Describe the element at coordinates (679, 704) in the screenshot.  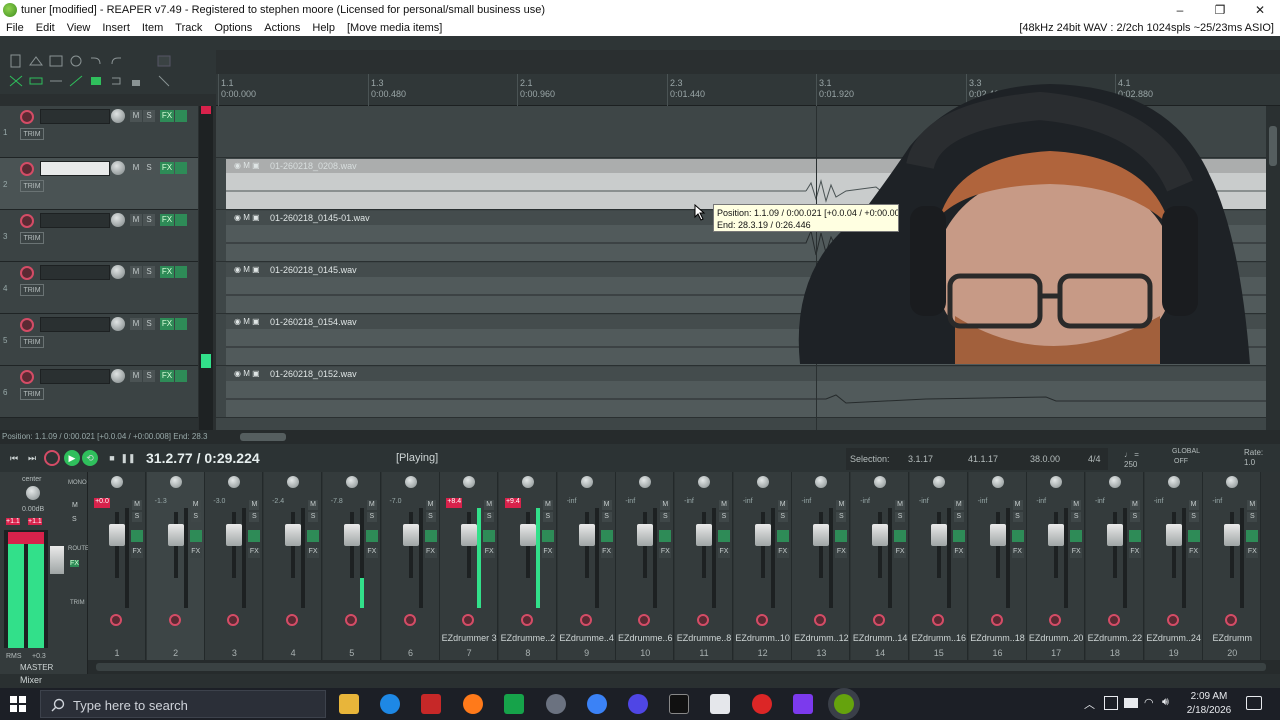
I see `terminal-icon` at that location.